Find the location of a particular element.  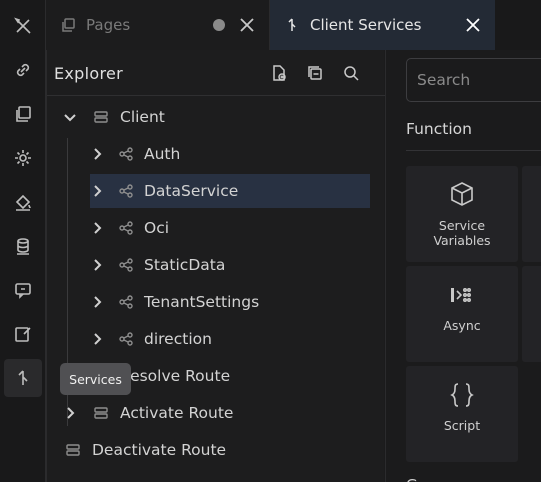

tree-item-auth: Auth is located at coordinates (230, 154).